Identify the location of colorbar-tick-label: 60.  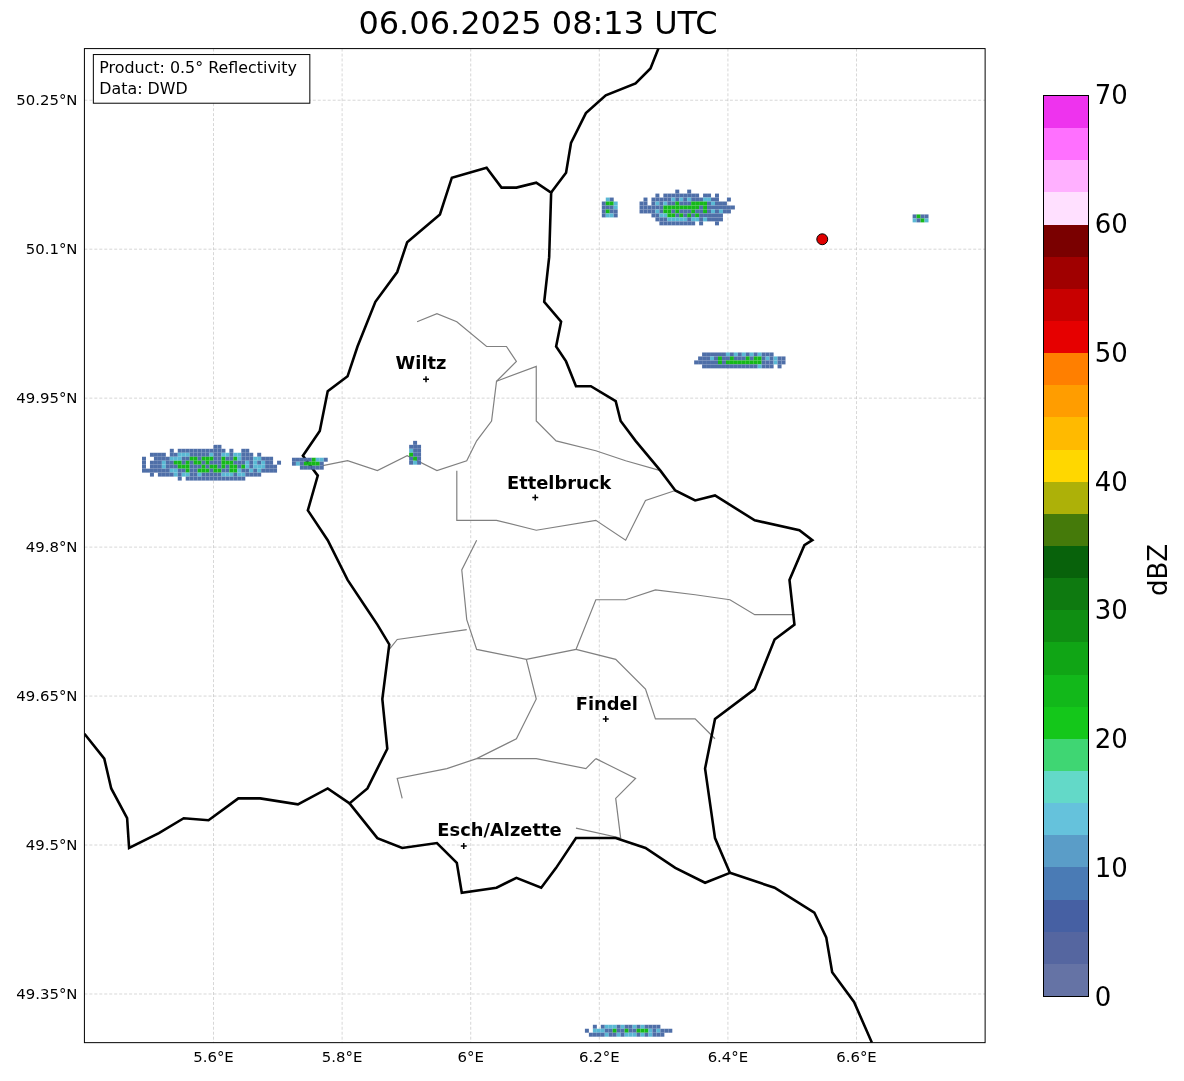
(1111, 223).